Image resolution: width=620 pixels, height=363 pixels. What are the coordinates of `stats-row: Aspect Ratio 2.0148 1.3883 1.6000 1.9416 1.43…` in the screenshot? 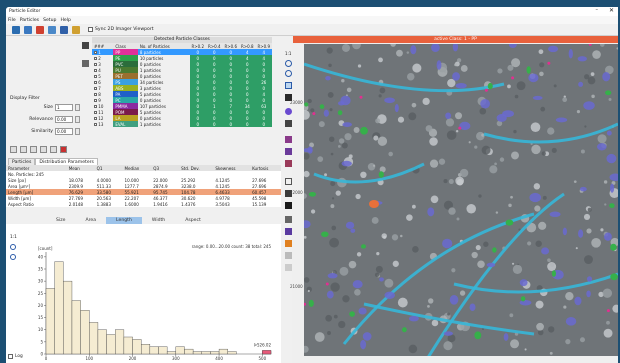 It's located at (143, 204).